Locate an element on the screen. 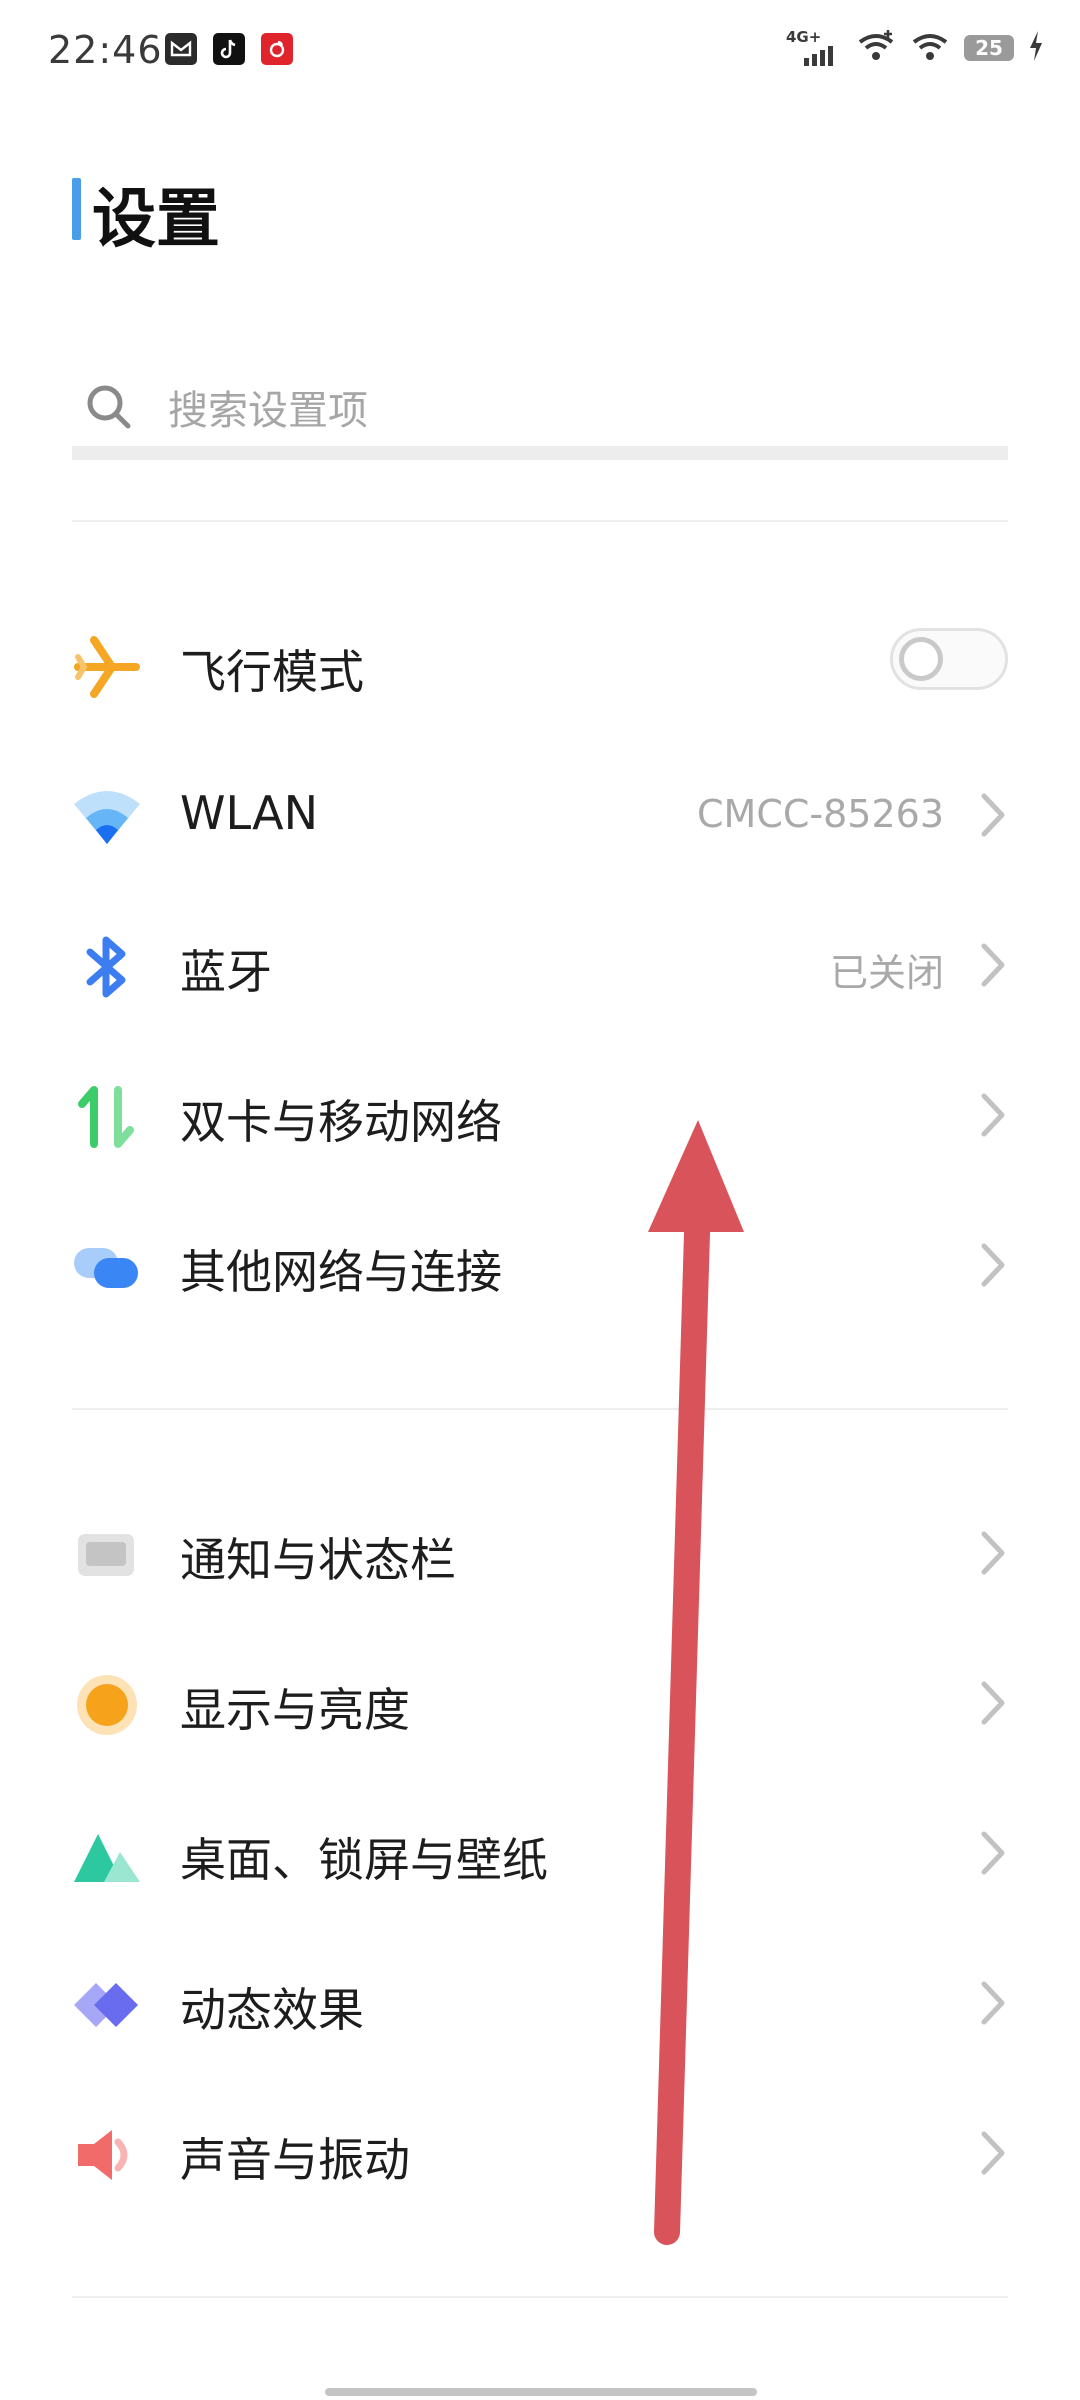 The image size is (1080, 2400). settings-item-label: 双卡与移动网络 is located at coordinates (341, 1122).